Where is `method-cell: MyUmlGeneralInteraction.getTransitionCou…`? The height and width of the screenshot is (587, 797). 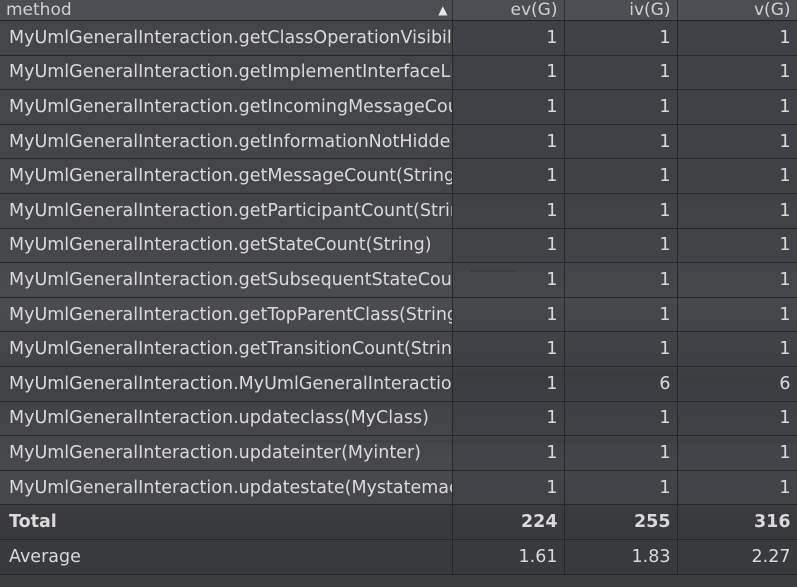 method-cell: MyUmlGeneralInteraction.getTransitionCou… is located at coordinates (226, 349).